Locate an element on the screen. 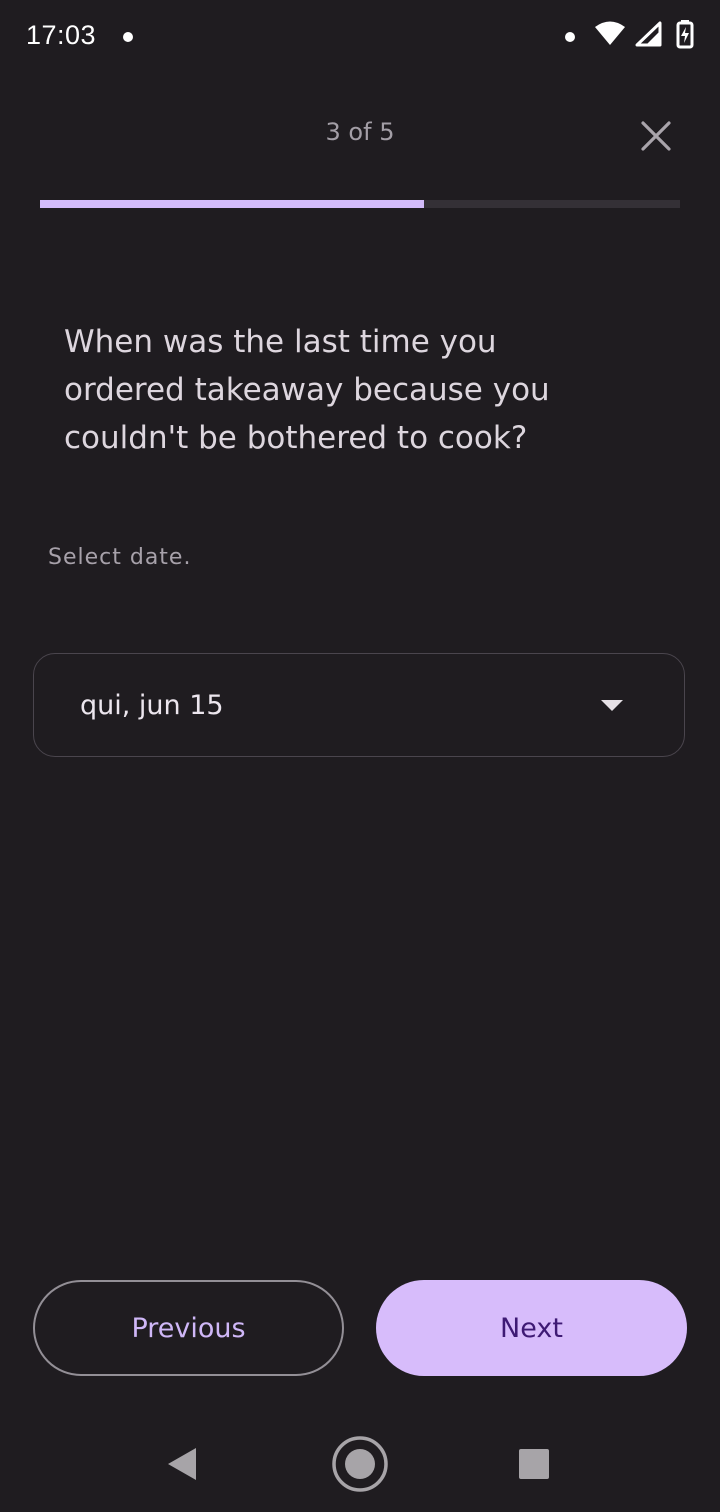 This screenshot has width=720, height=1512. next-button: Next is located at coordinates (531, 1328).